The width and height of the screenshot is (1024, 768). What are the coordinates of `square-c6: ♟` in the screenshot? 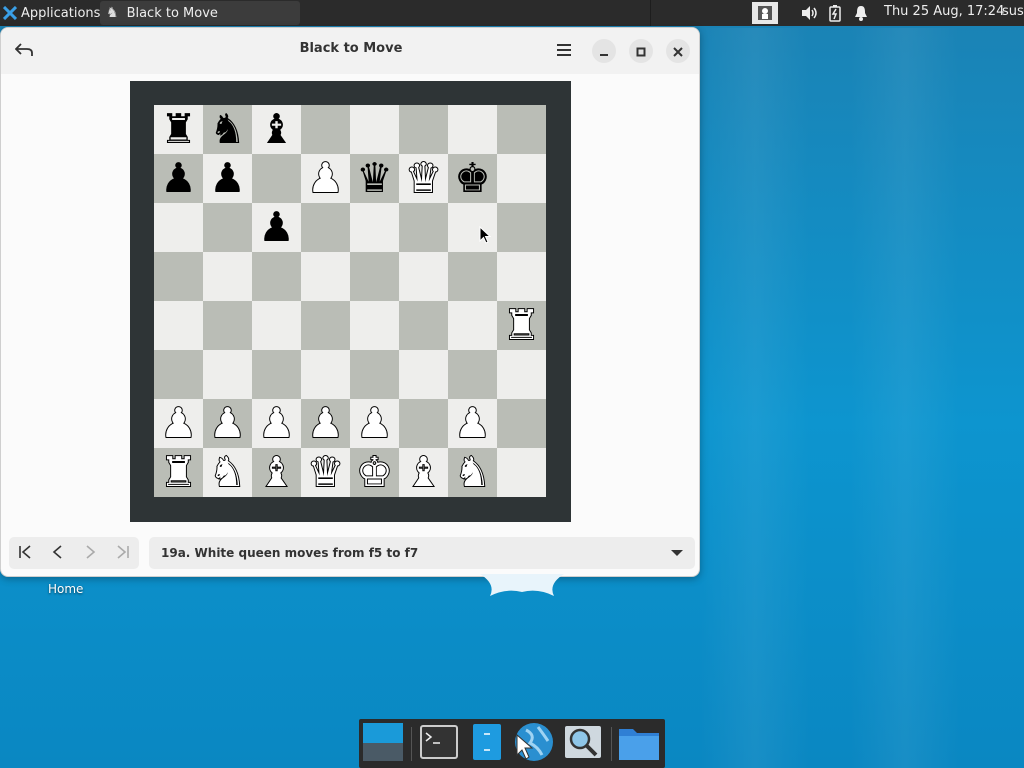 It's located at (276, 227).